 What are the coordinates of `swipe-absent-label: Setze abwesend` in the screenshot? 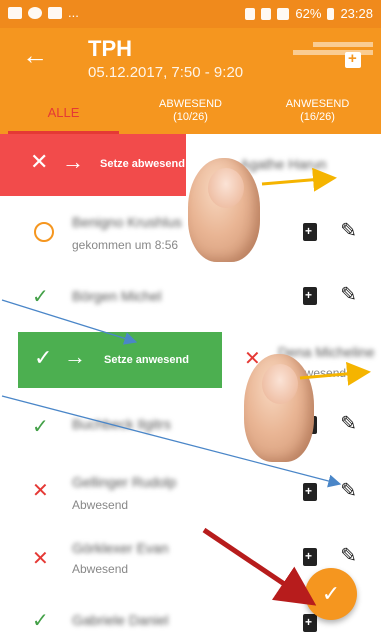 It's located at (142, 164).